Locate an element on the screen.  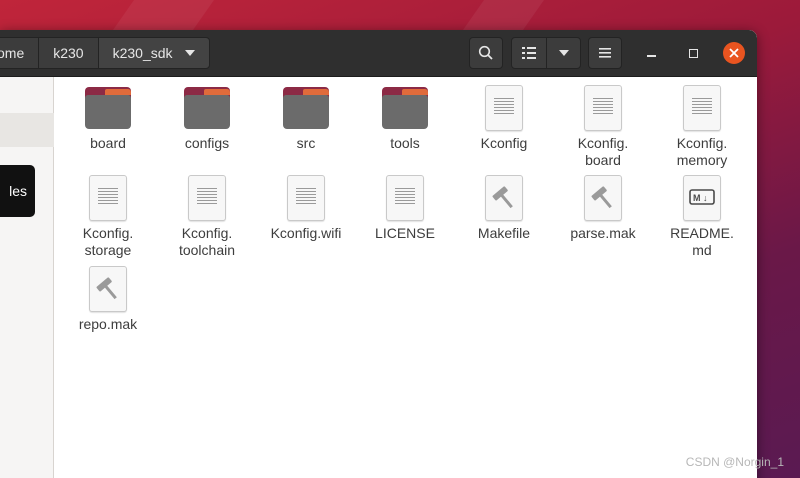
minimize-button is located at coordinates (651, 53).